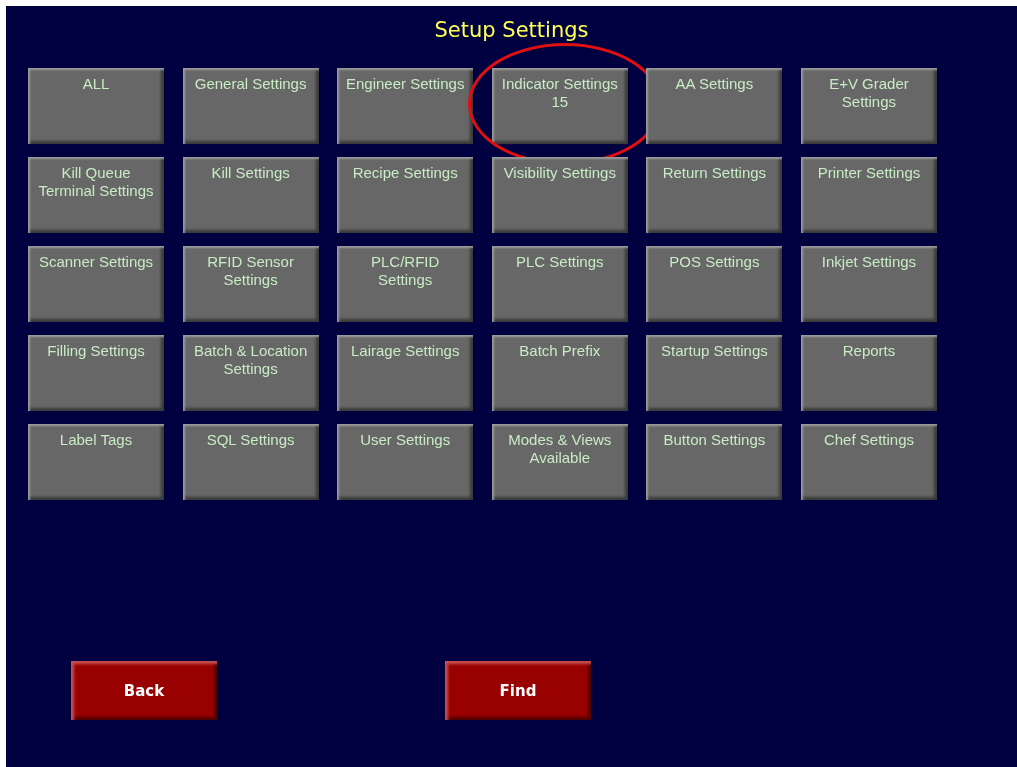 This screenshot has height=767, width=1017. I want to click on settings-button: PLC/RFID Settings, so click(405, 284).